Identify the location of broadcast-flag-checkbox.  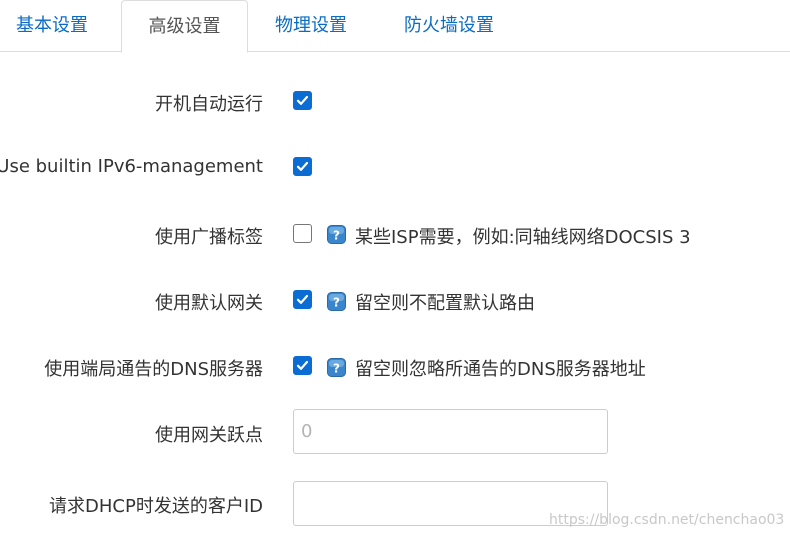
(302, 233).